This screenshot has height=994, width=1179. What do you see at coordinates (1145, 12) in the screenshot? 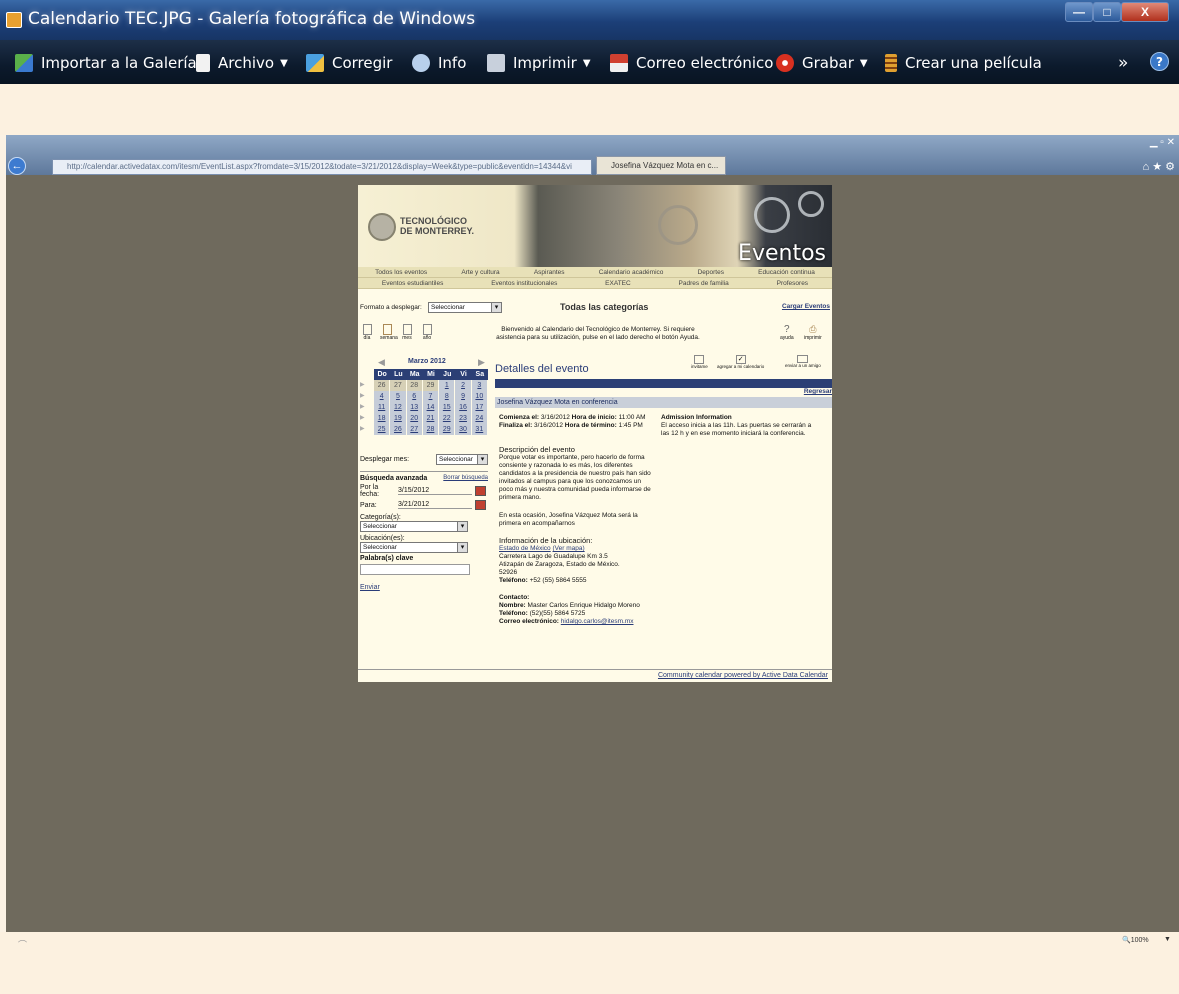
I see `close-button: X` at bounding box center [1145, 12].